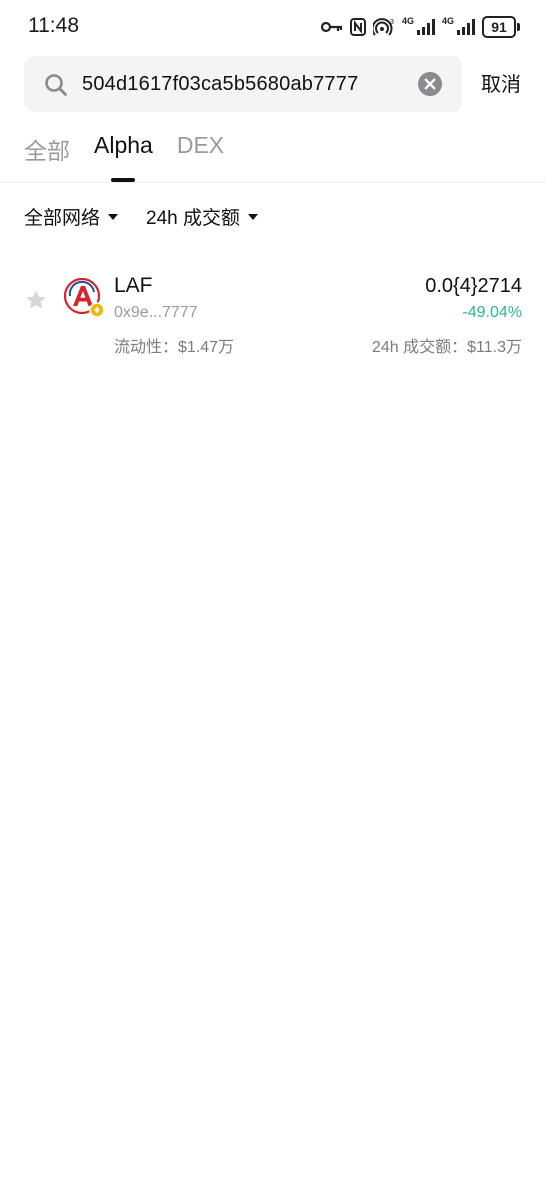  I want to click on cancel-button: 取消, so click(501, 82).